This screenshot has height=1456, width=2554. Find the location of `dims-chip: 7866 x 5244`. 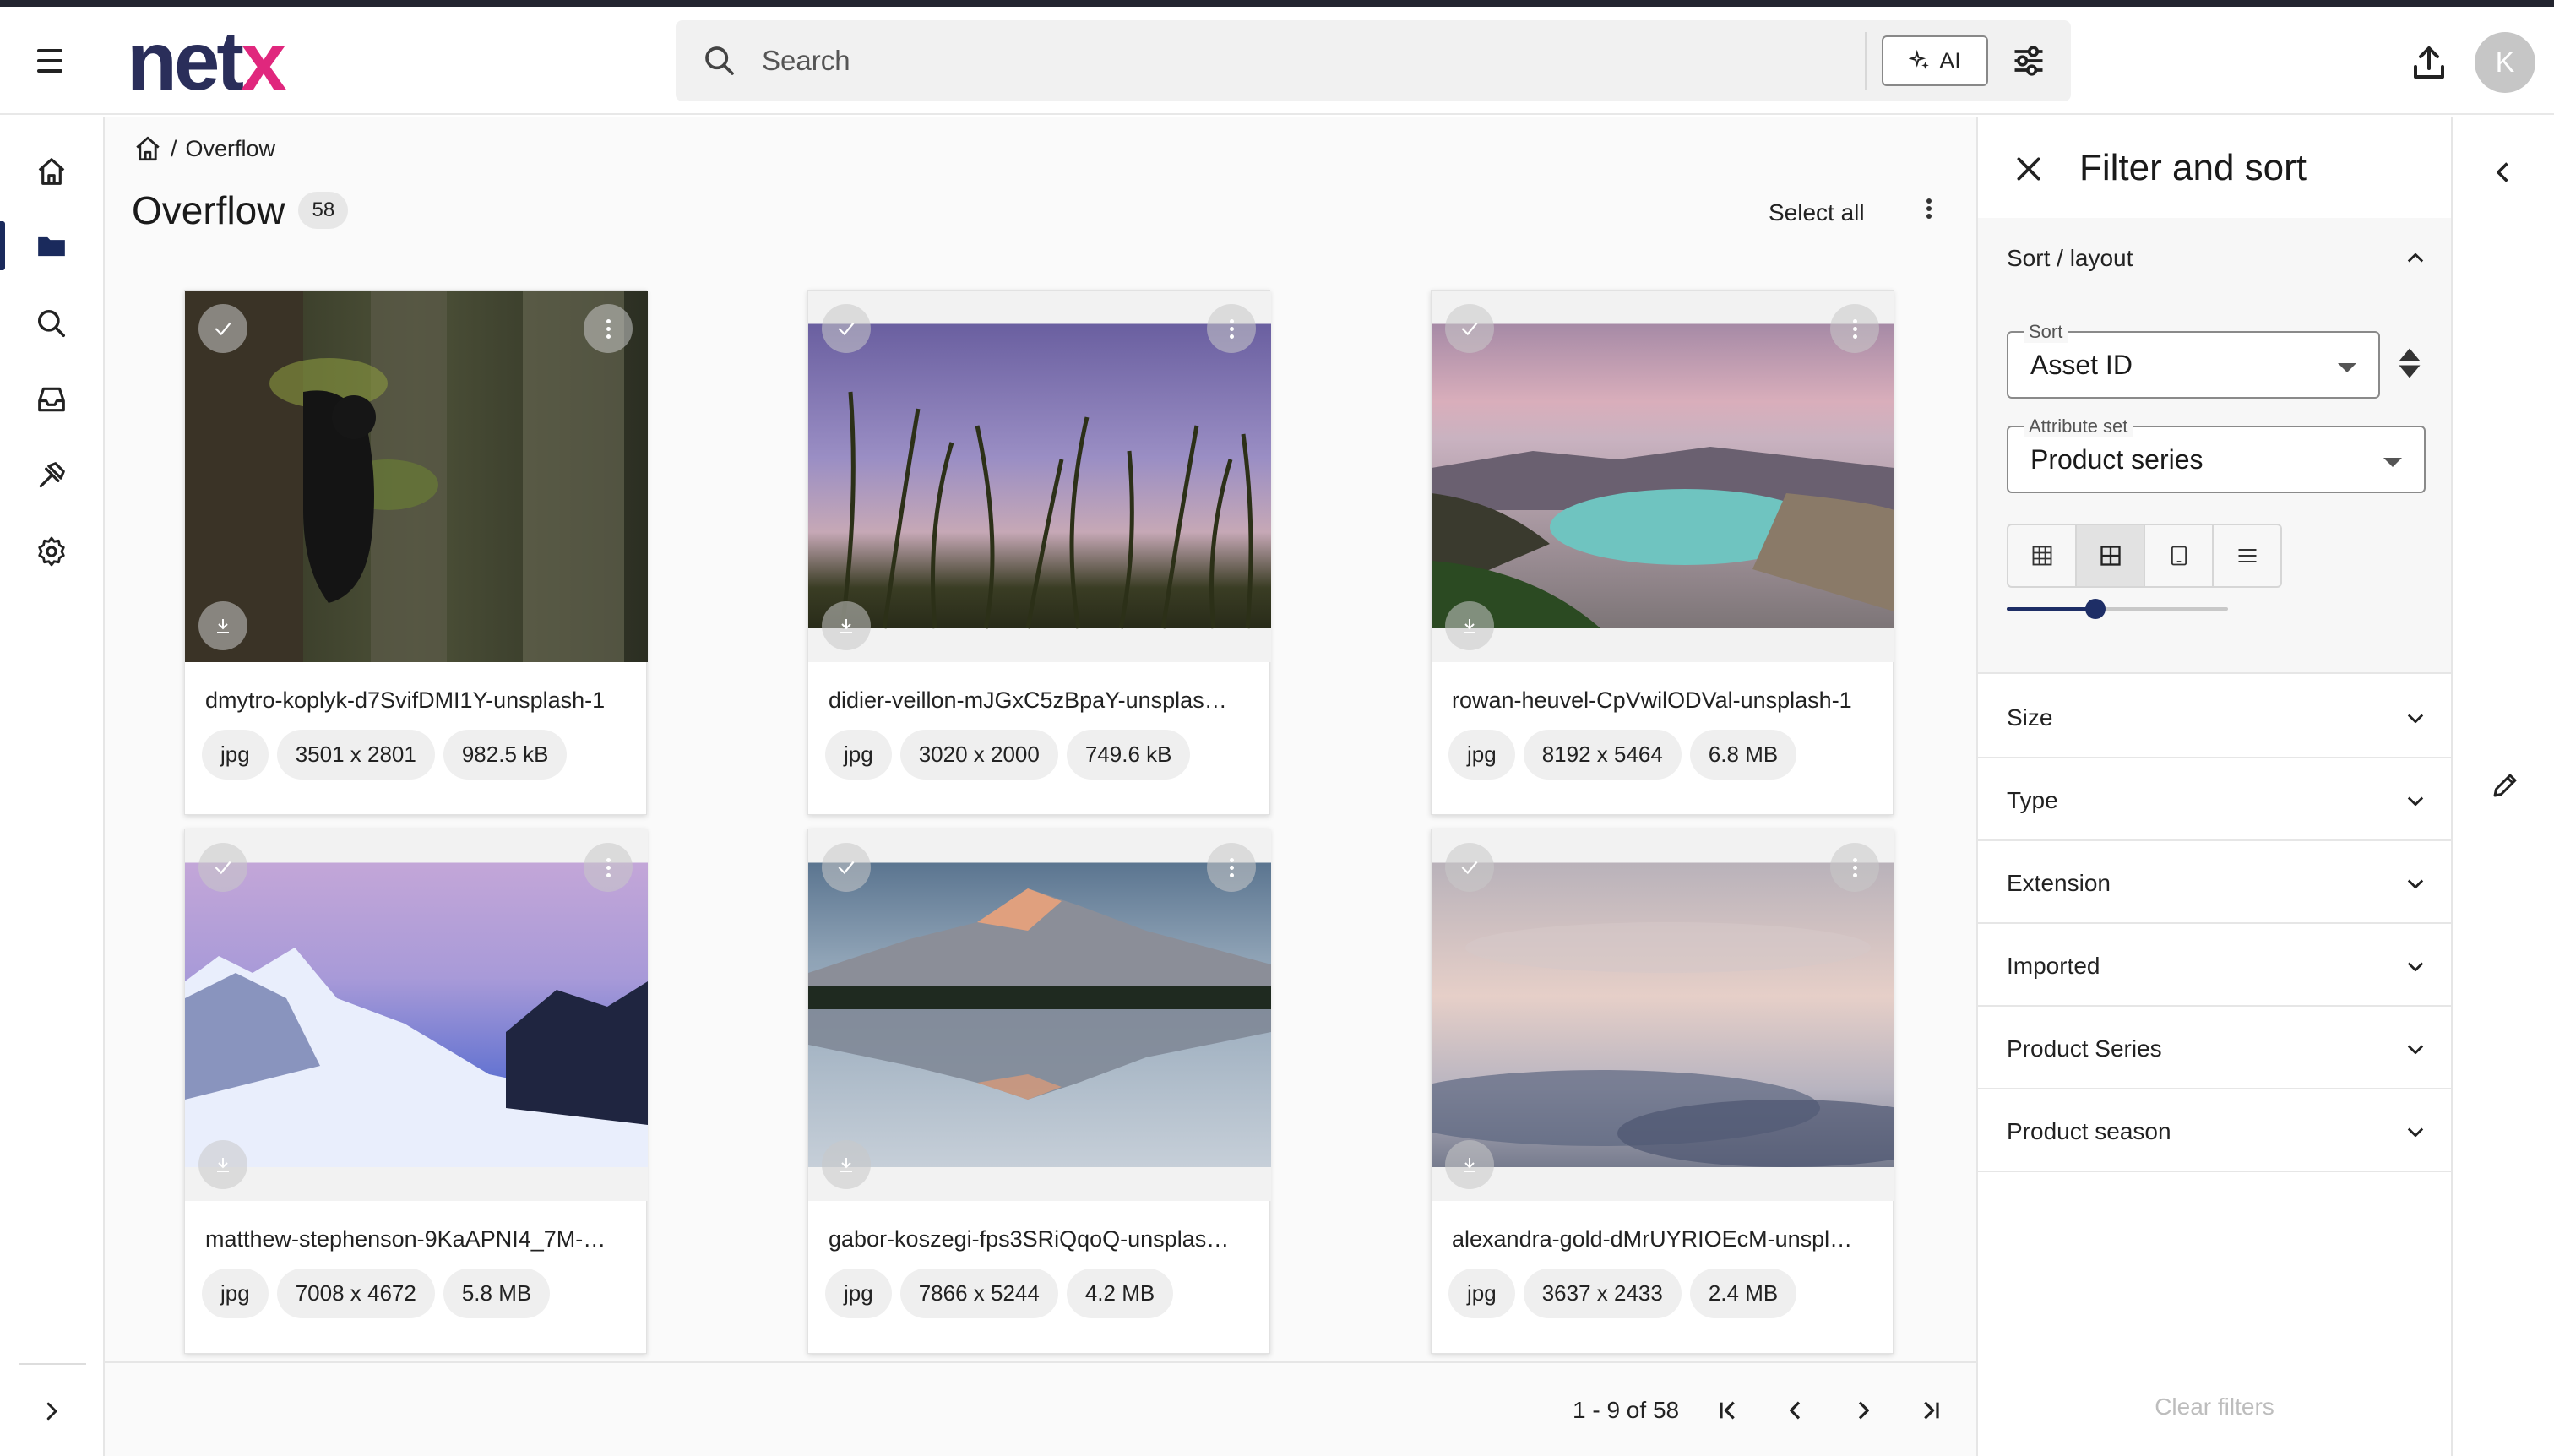

dims-chip: 7866 x 5244 is located at coordinates (978, 1293).